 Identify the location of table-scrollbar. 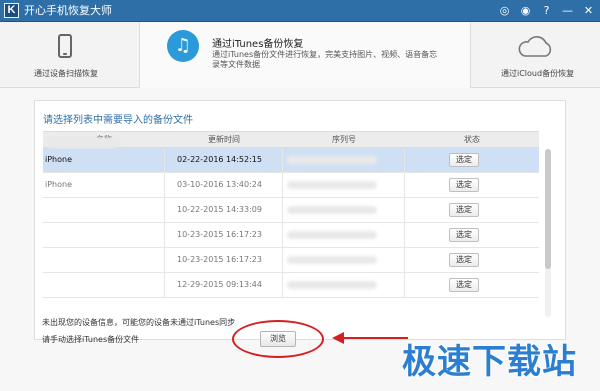
(548, 233).